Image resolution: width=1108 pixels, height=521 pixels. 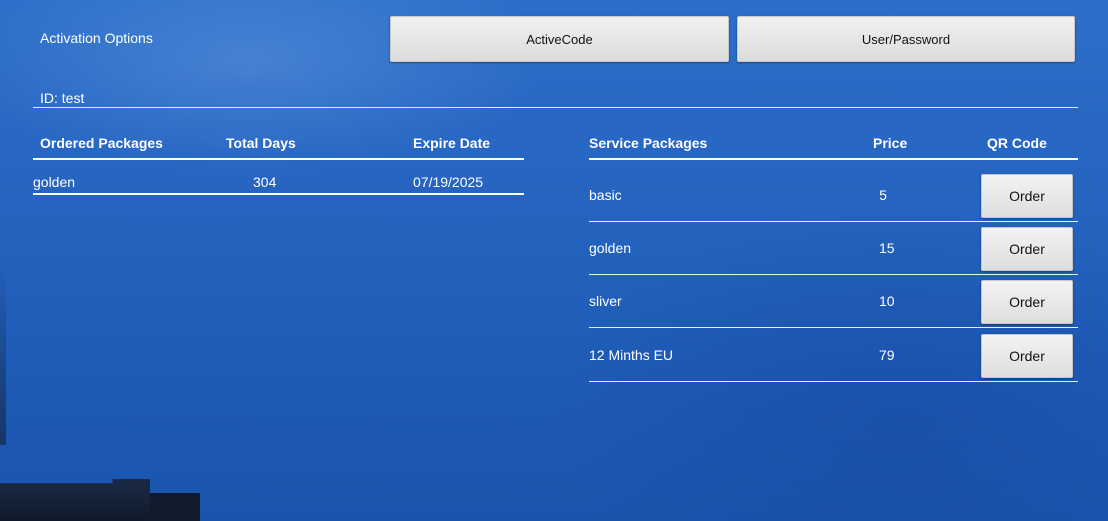 What do you see at coordinates (62, 98) in the screenshot?
I see `account-id-label: ID: test` at bounding box center [62, 98].